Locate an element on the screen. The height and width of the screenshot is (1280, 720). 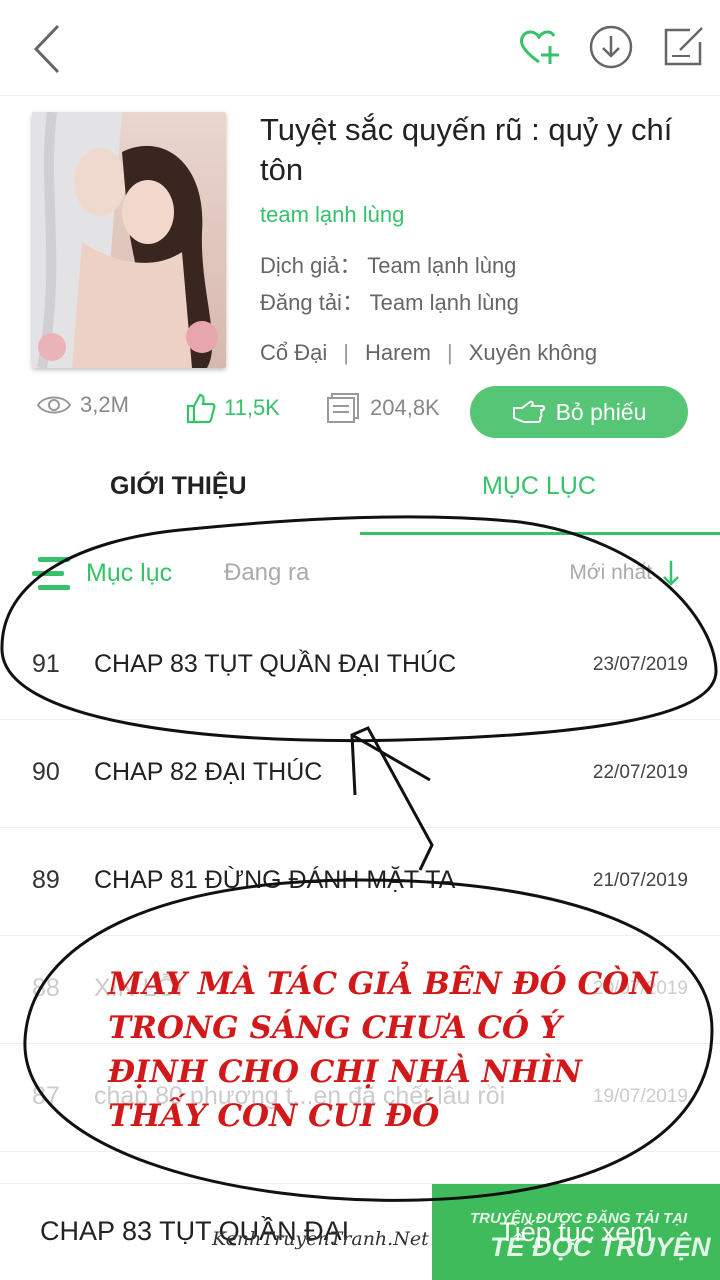
likes-stat: 11,5K is located at coordinates (232, 408).